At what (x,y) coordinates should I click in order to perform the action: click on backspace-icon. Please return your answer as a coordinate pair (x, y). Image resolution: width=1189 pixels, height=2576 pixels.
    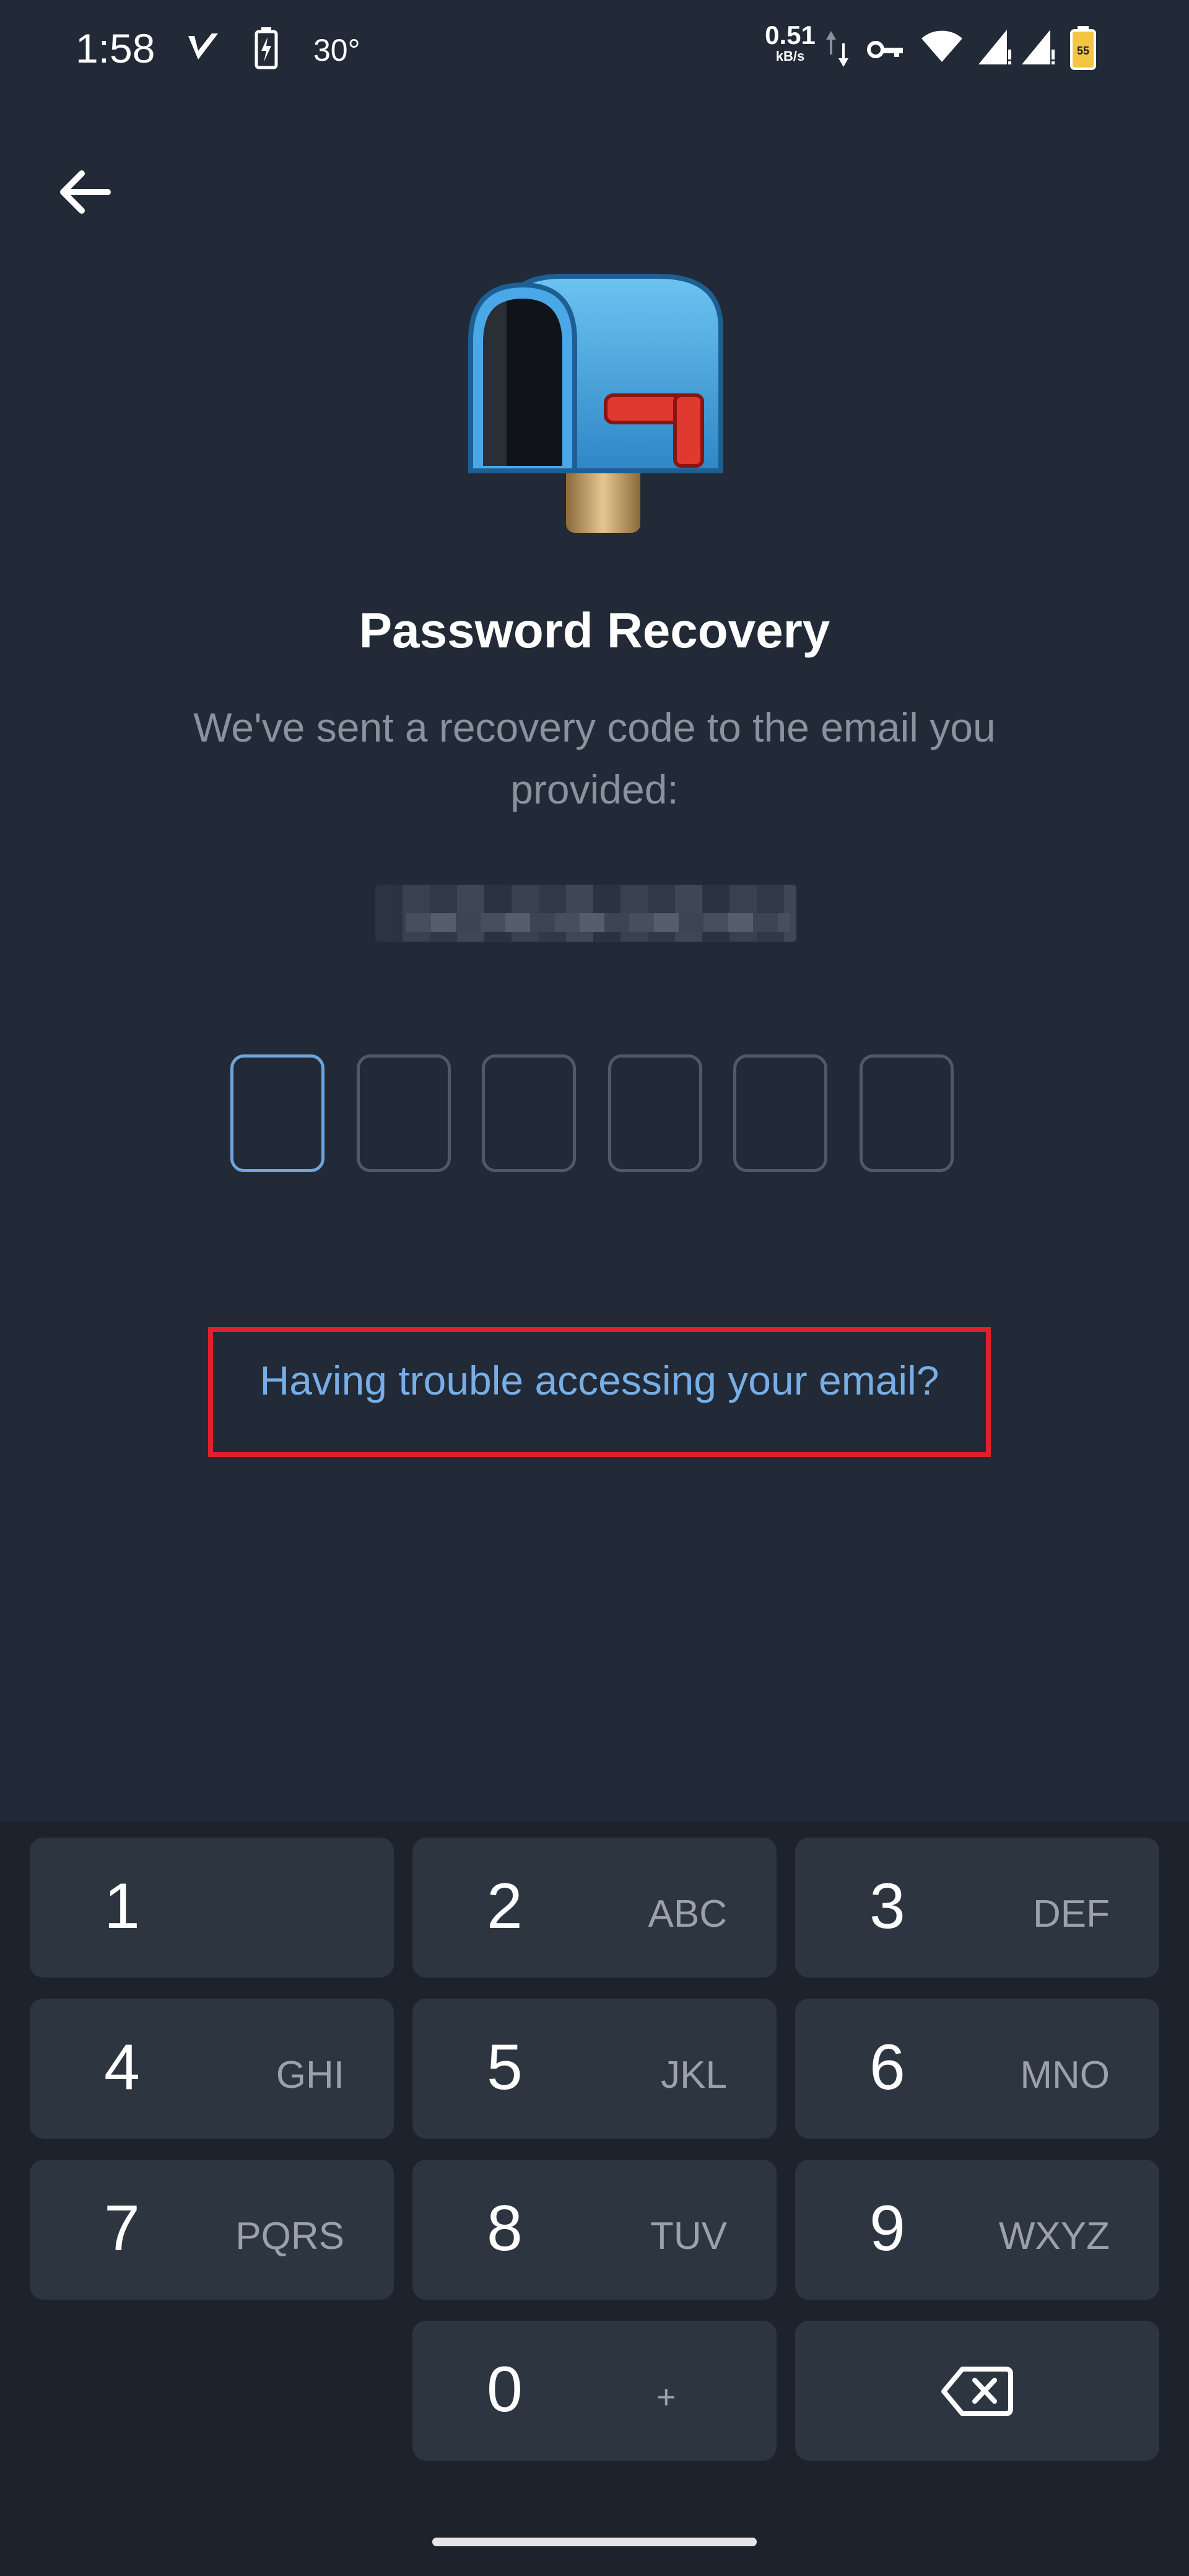
    Looking at the image, I should click on (977, 2391).